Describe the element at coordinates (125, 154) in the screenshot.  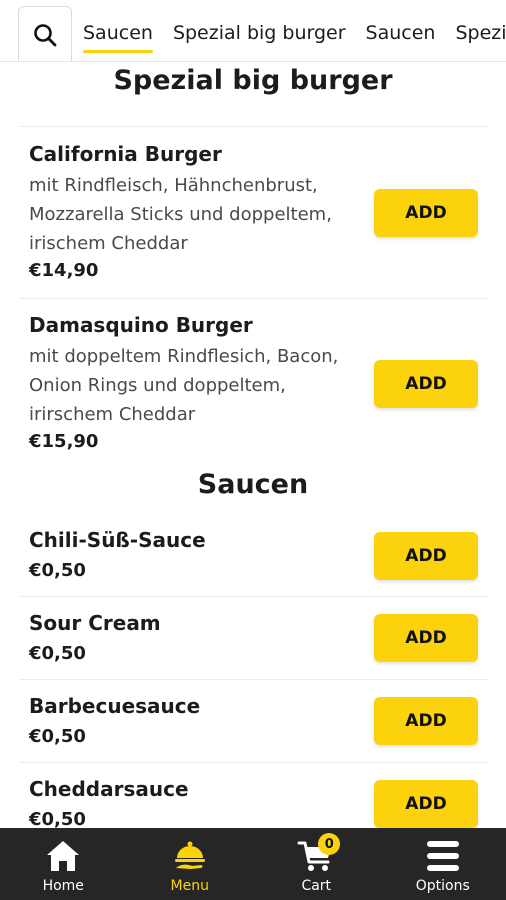
I see `item-name: California Burger` at that location.